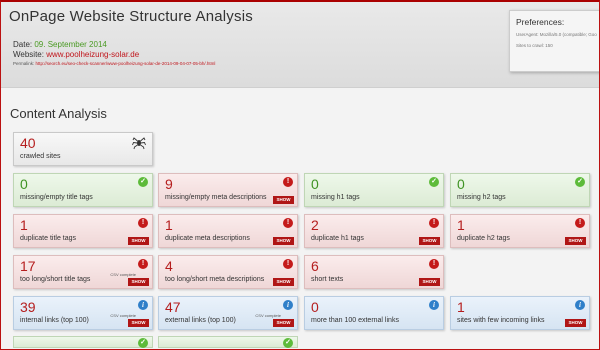 The image size is (600, 350). I want to click on preferences-sites-to-crawl: Sites to crawl: 150, so click(534, 45).